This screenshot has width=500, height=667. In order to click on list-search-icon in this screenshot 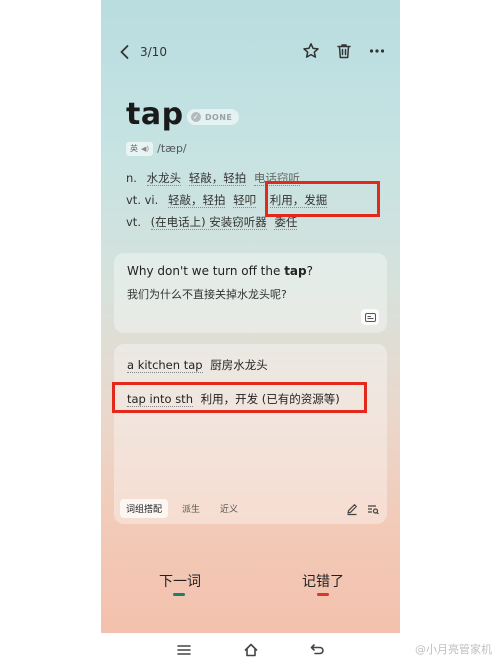, I will do `click(373, 509)`.